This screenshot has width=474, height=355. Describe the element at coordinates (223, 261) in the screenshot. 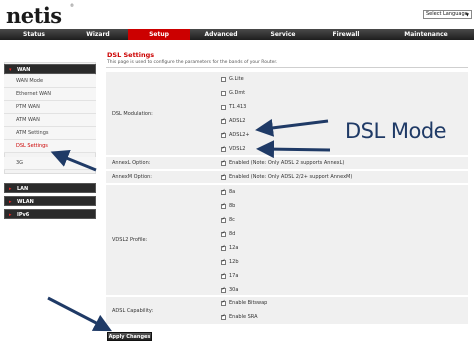

I see `checkbox-profile-12b` at that location.